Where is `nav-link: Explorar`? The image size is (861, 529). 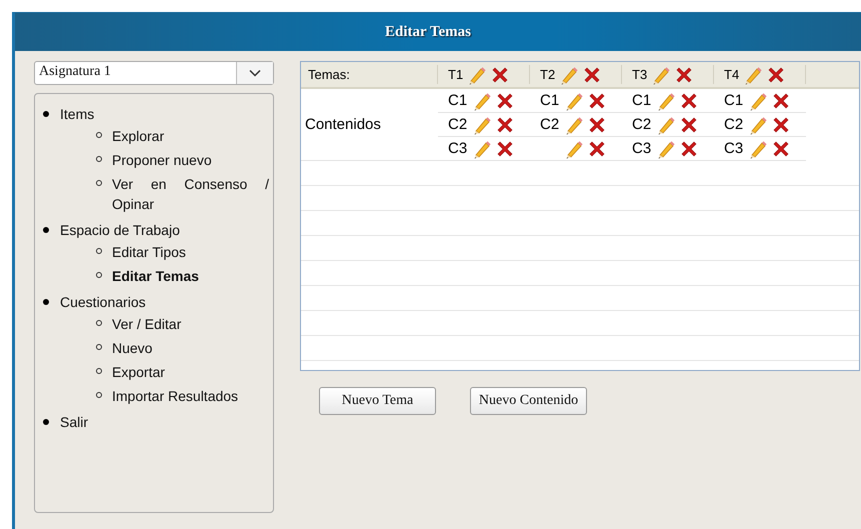 nav-link: Explorar is located at coordinates (190, 136).